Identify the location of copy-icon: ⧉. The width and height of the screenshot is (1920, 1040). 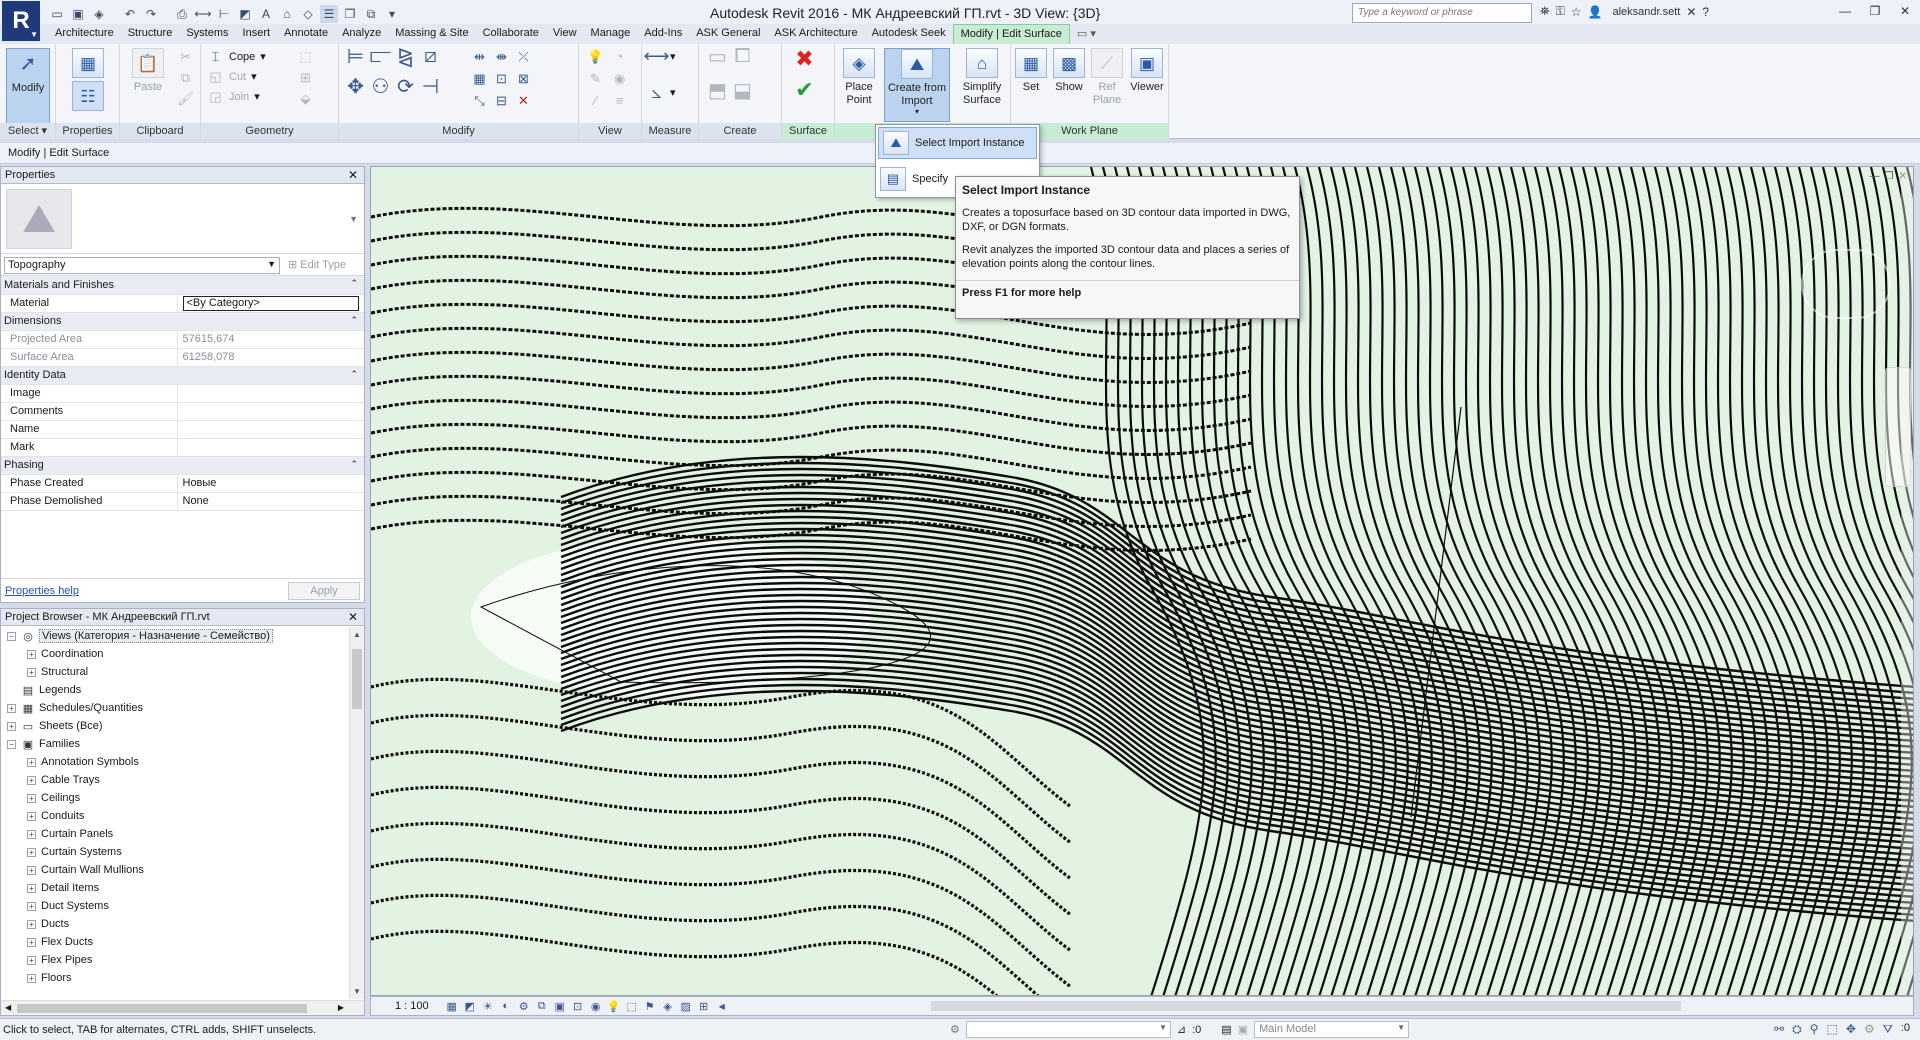
(185, 77).